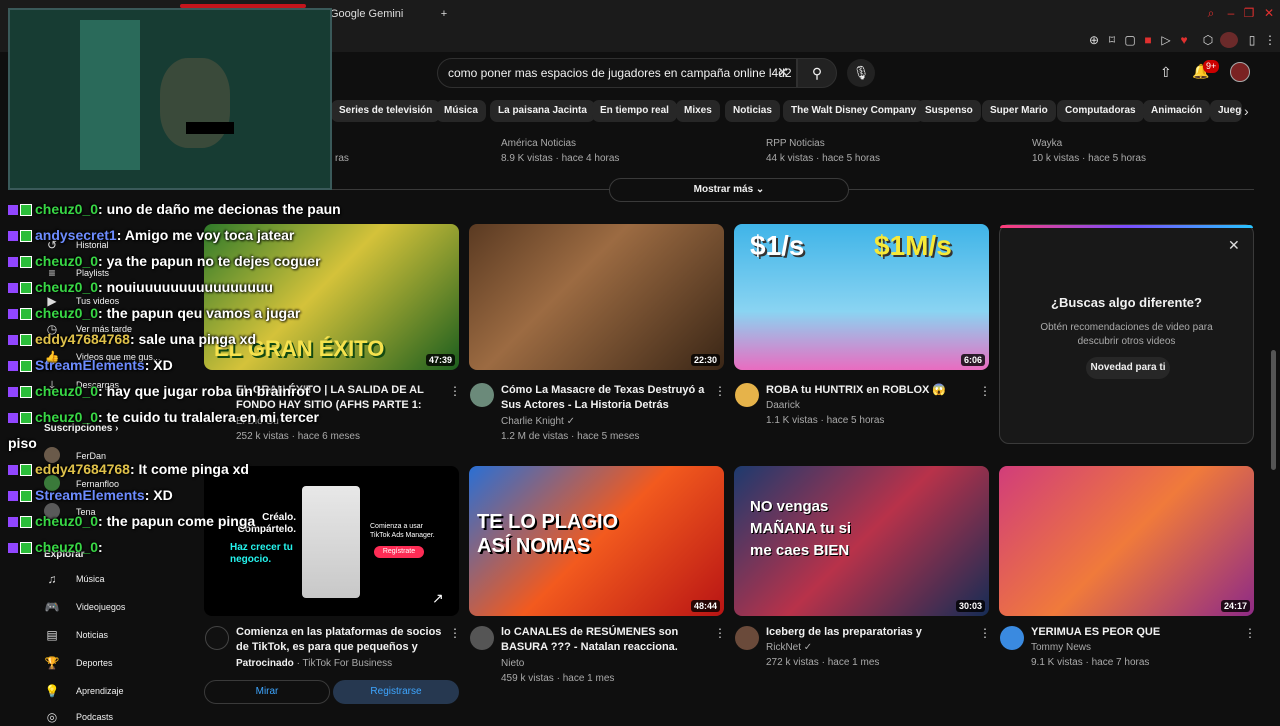  Describe the element at coordinates (949, 111) in the screenshot. I see `chip: Suspenso` at that location.